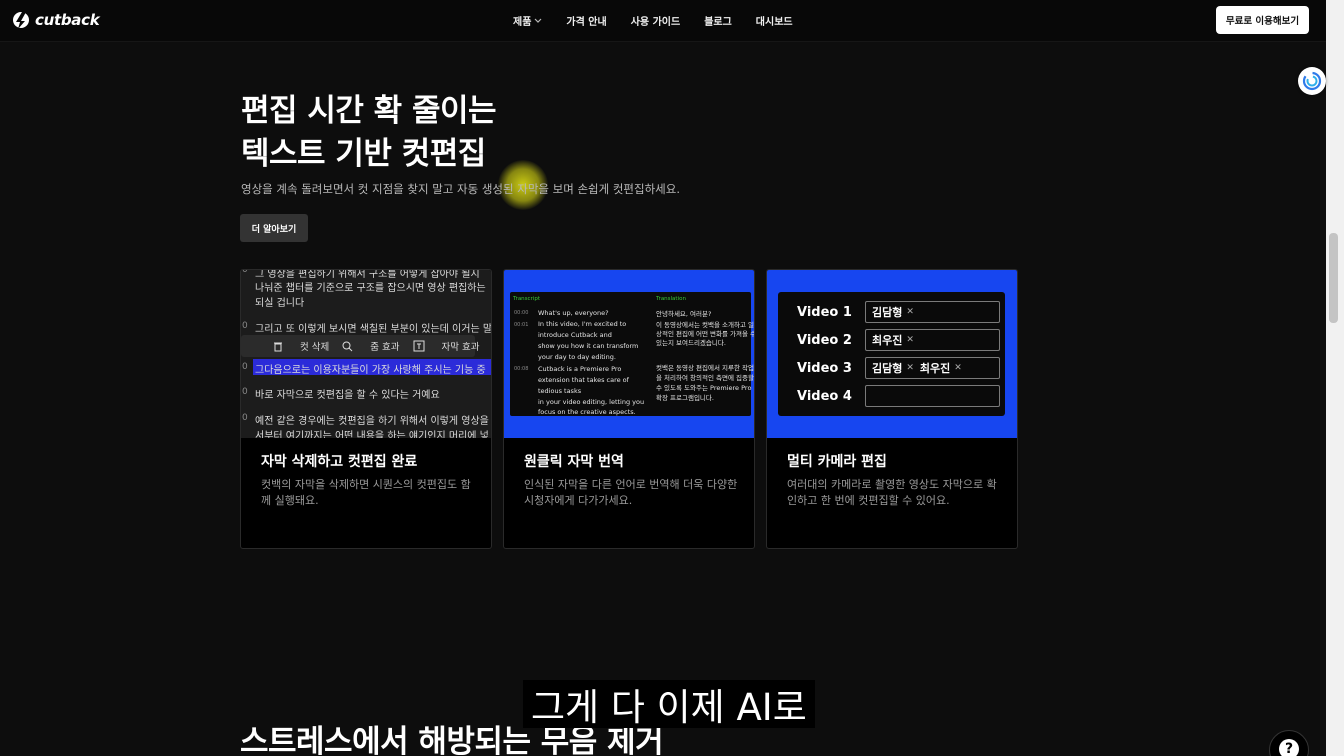 This screenshot has height=756, width=1344. Describe the element at coordinates (67, 20) in the screenshot. I see `logo-text: cutback` at that location.